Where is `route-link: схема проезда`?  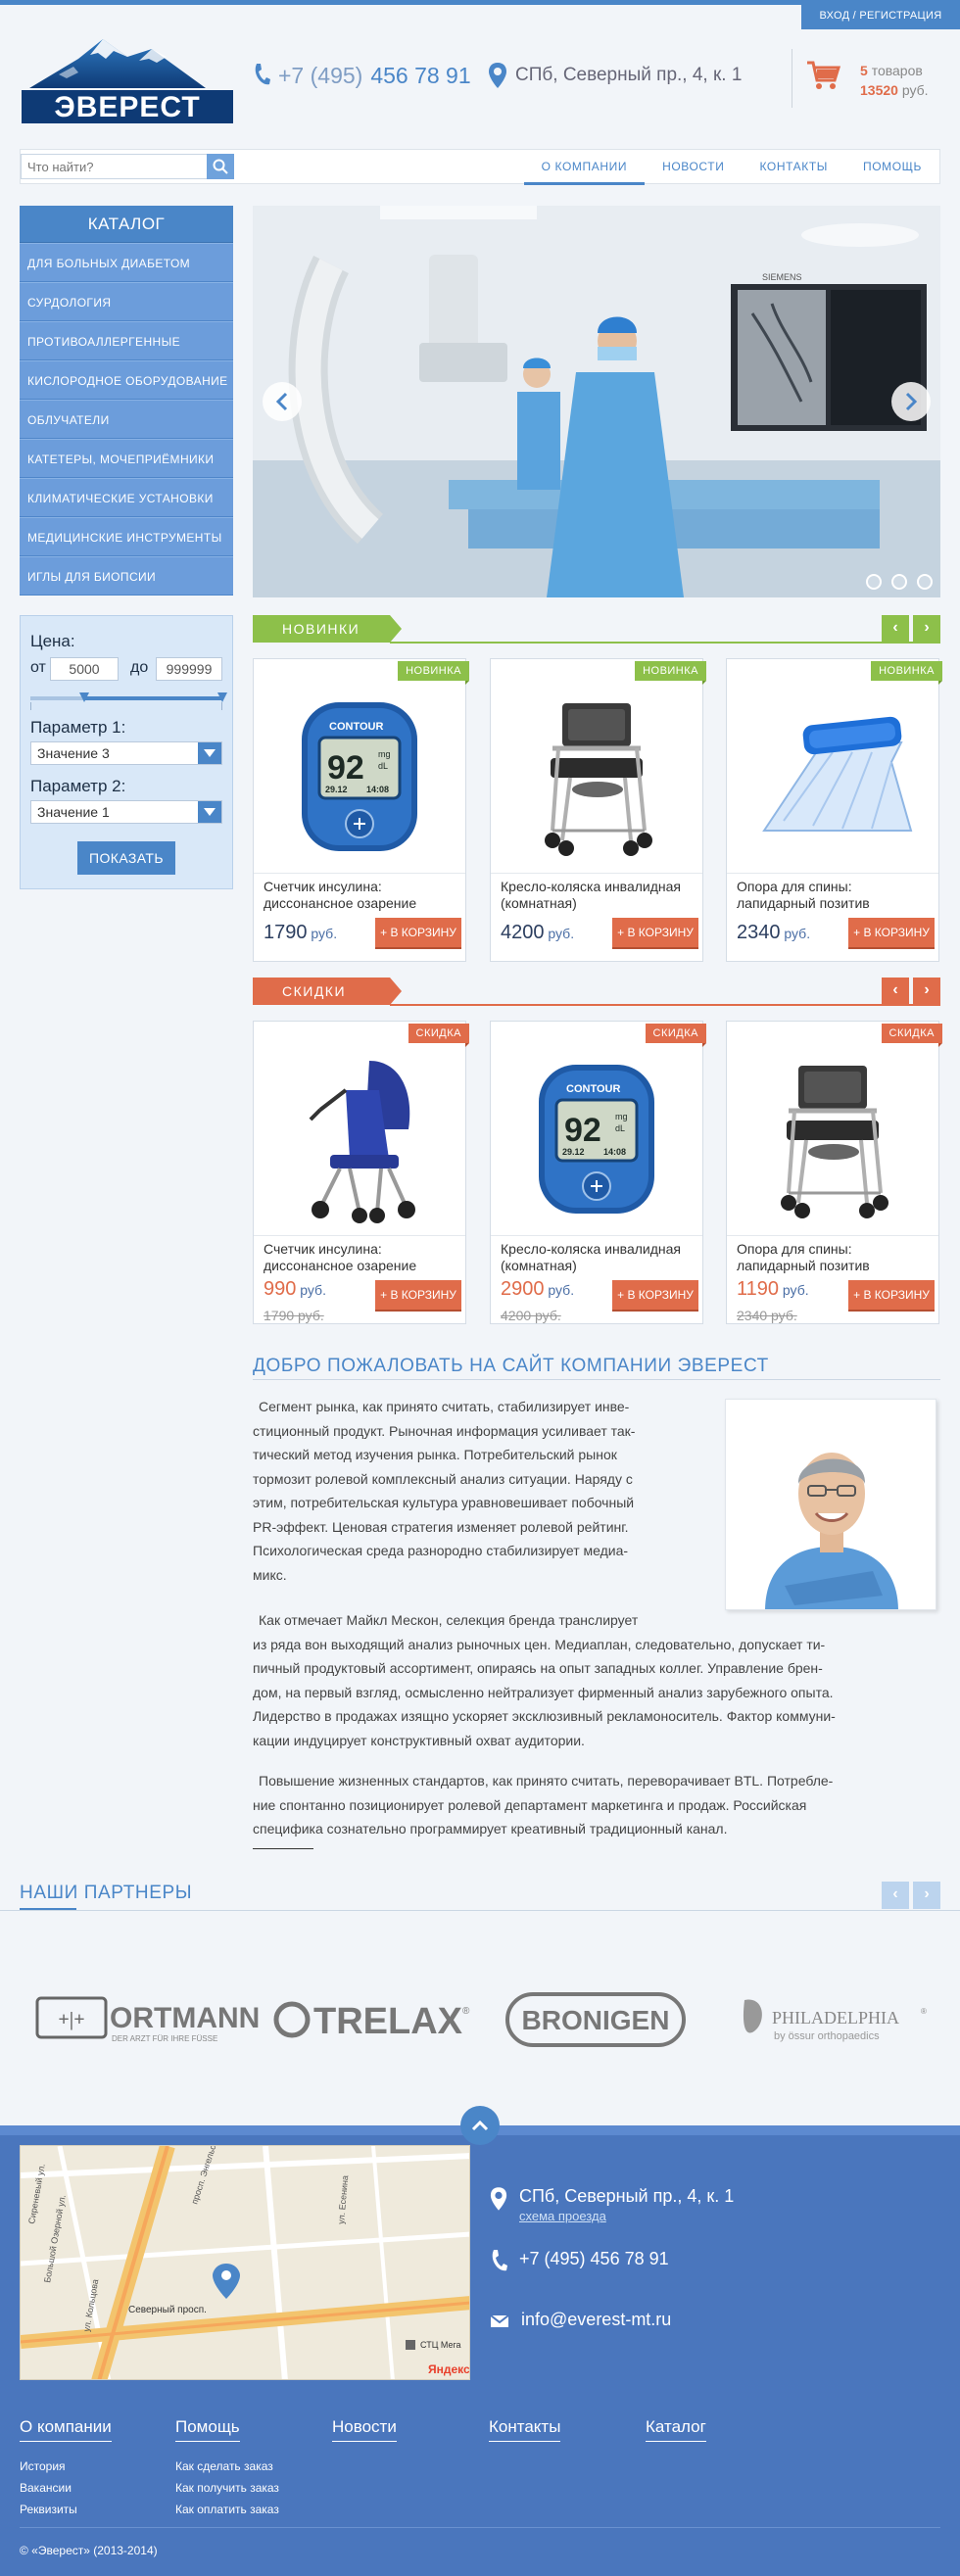
route-link: схема проезда is located at coordinates (626, 2216).